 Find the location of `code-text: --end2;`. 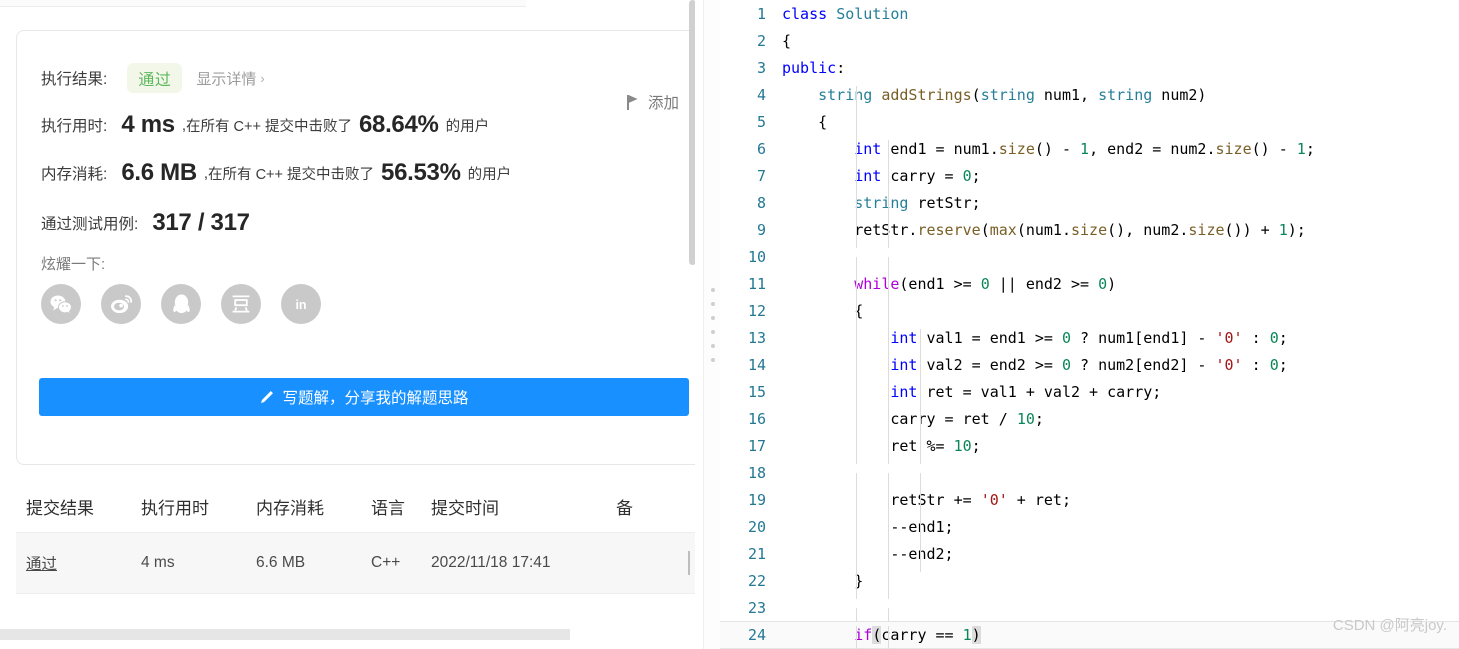

code-text: --end2; is located at coordinates (1120, 558).